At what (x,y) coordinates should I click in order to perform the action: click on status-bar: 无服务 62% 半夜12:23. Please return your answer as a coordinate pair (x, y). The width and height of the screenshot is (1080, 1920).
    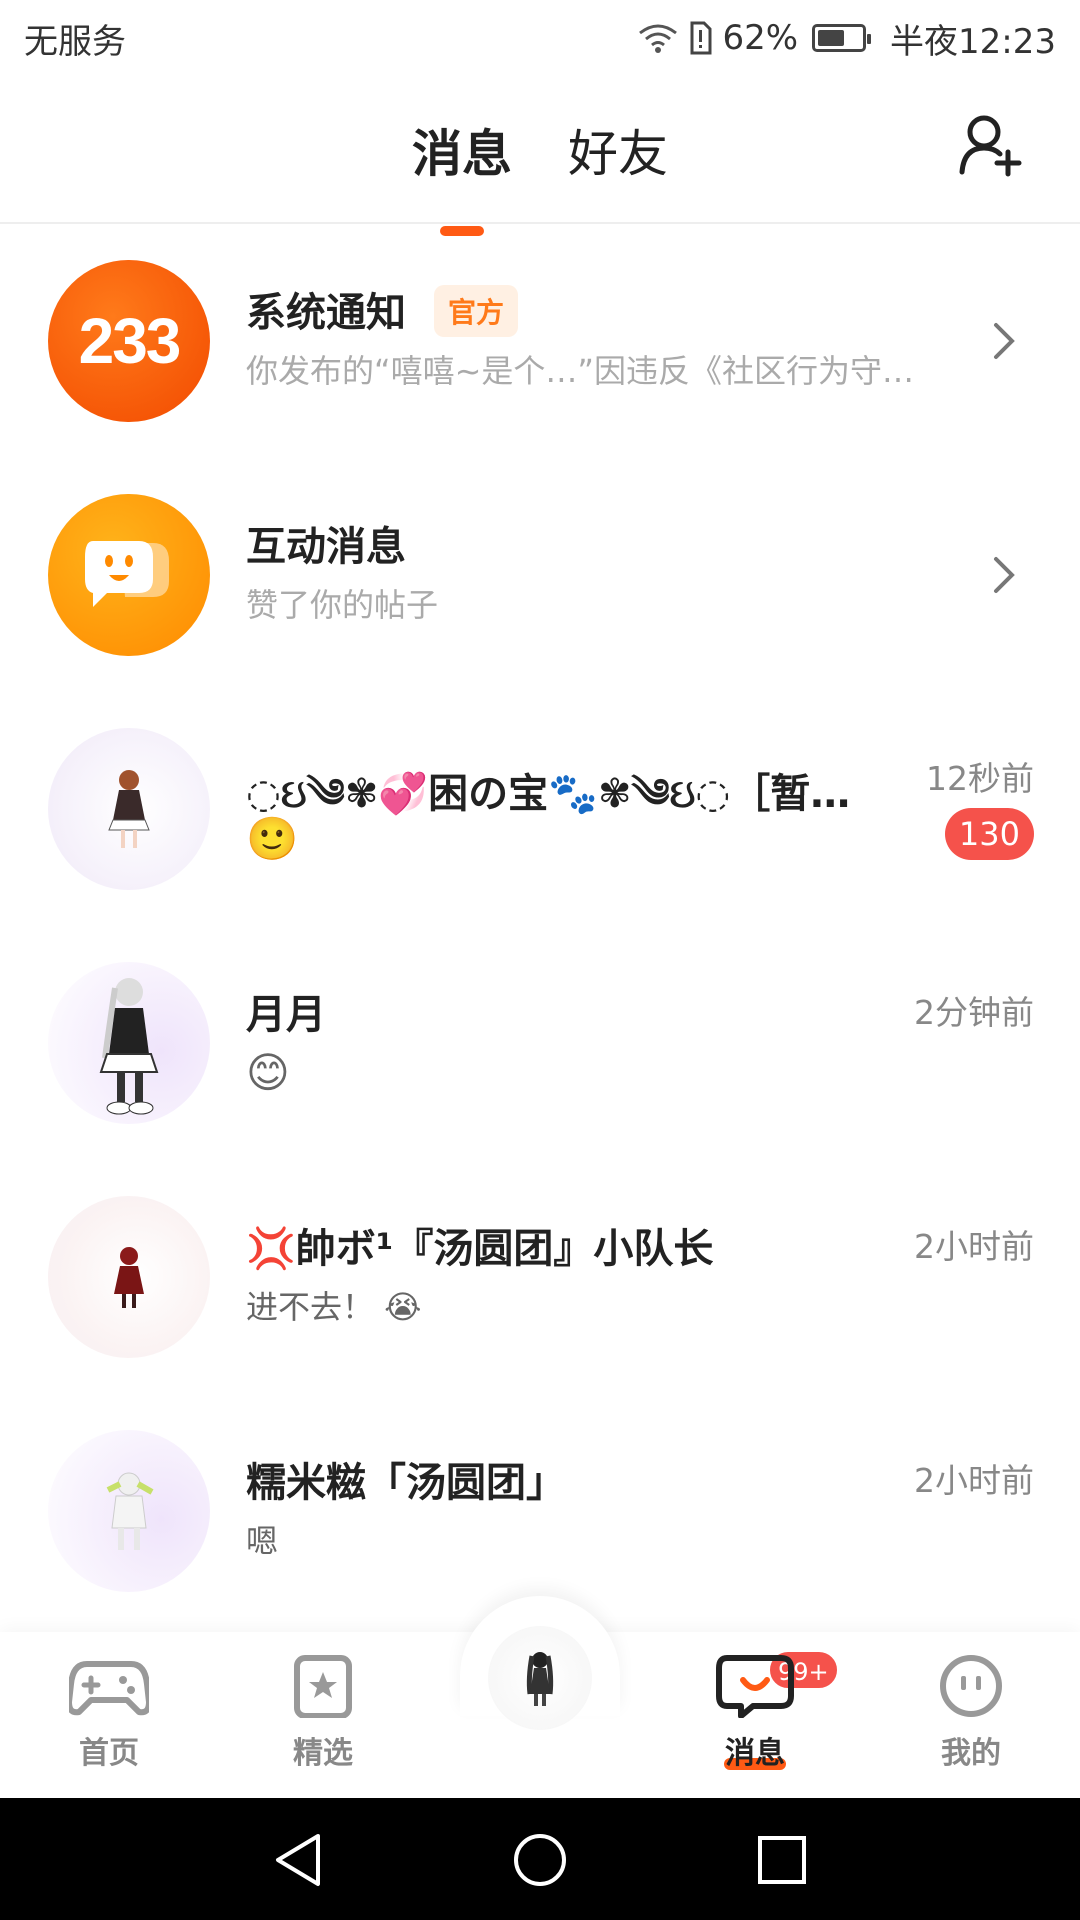
    Looking at the image, I should click on (540, 38).